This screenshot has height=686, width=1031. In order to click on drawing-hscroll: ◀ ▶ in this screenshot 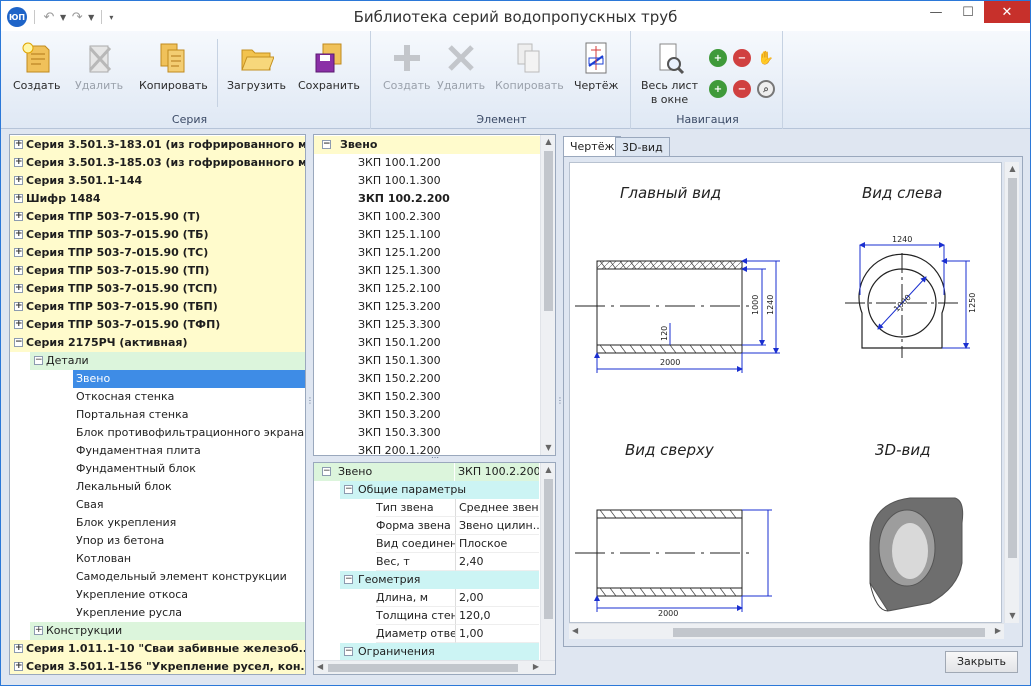, I will do `click(786, 631)`.